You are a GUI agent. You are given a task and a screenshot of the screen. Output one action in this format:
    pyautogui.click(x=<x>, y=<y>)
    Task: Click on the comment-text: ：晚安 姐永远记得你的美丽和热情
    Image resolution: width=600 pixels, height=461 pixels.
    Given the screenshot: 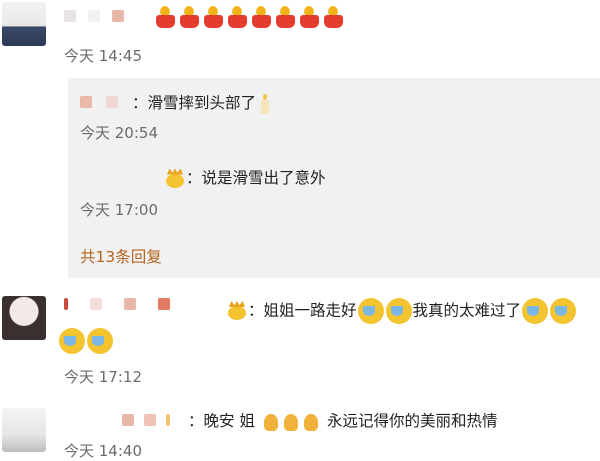 What is the action you would take?
    pyautogui.click(x=343, y=422)
    